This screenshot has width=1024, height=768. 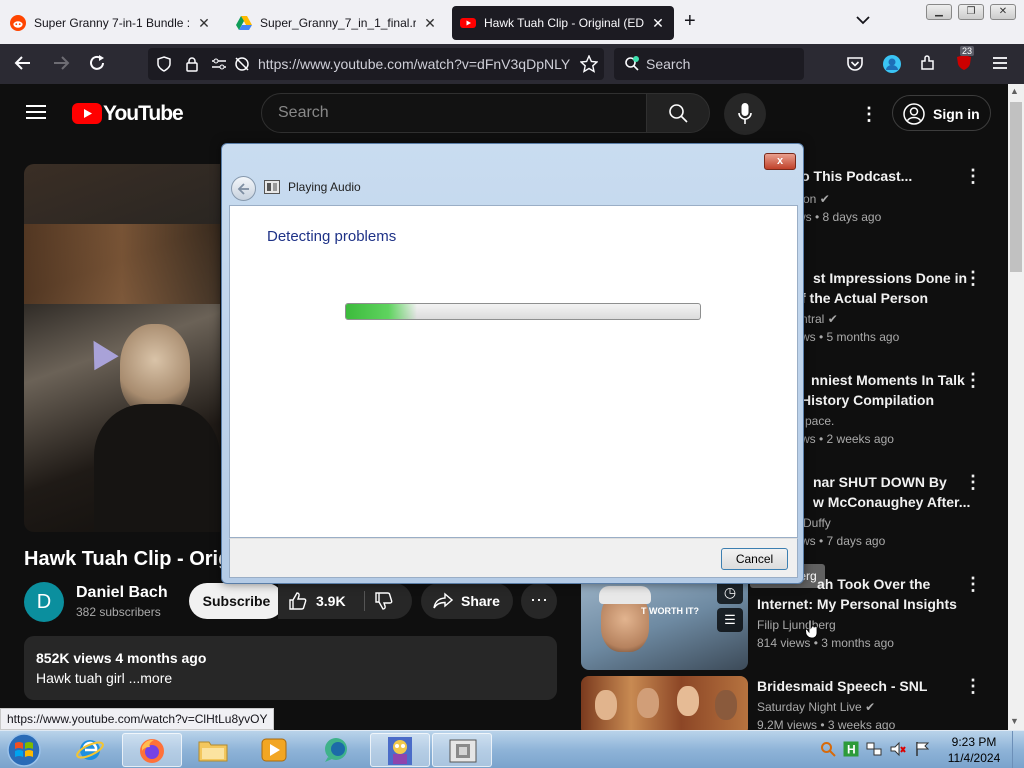 What do you see at coordinates (863, 20) in the screenshot?
I see `tab-list-chevron-icon` at bounding box center [863, 20].